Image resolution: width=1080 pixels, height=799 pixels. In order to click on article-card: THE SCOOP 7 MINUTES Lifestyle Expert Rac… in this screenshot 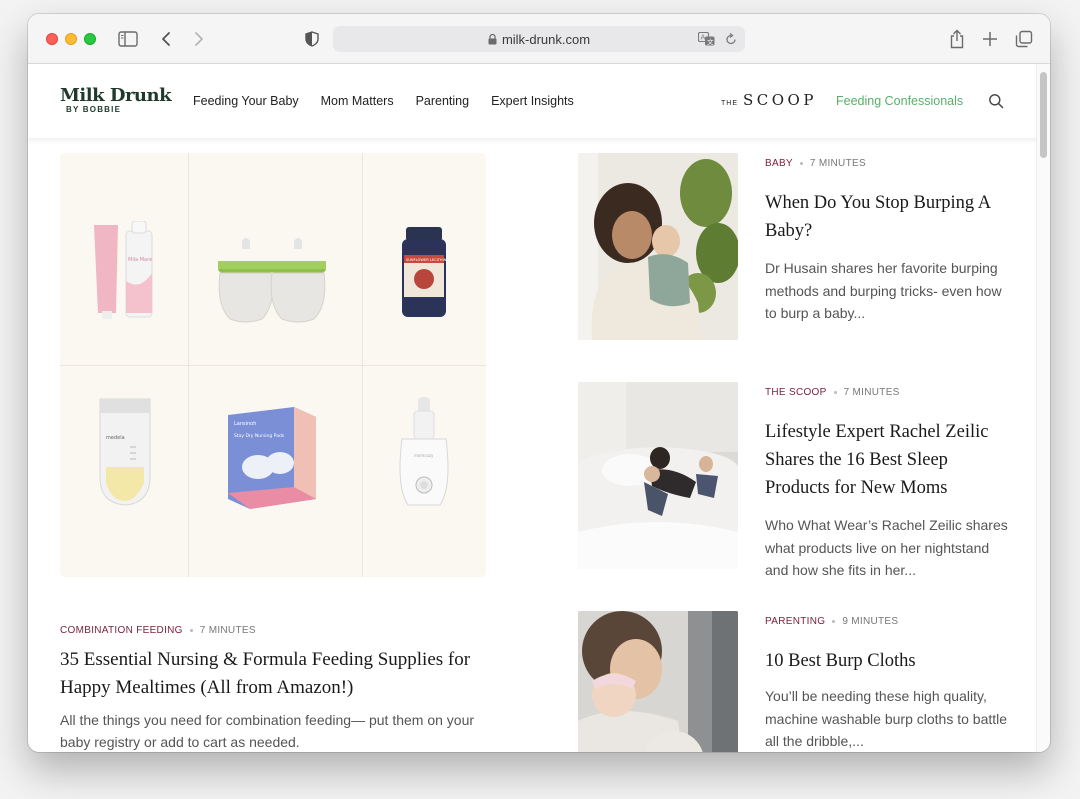, I will do `click(807, 480)`.